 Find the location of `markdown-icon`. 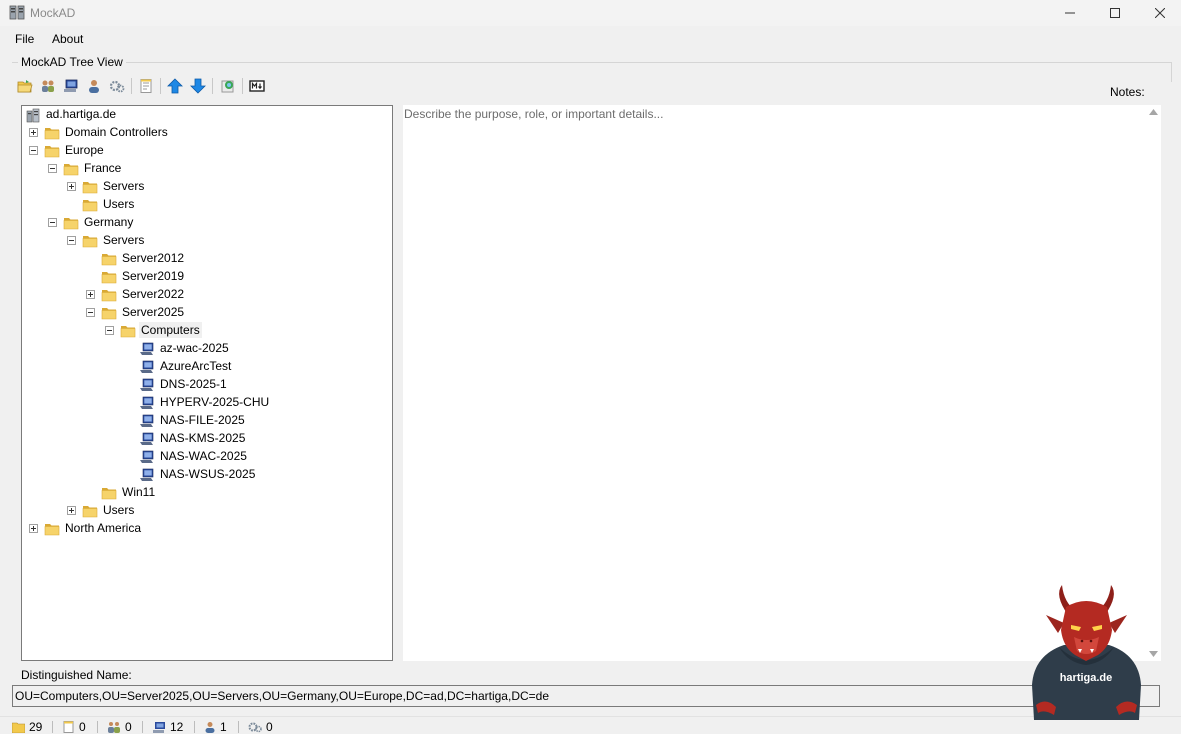

markdown-icon is located at coordinates (257, 86).